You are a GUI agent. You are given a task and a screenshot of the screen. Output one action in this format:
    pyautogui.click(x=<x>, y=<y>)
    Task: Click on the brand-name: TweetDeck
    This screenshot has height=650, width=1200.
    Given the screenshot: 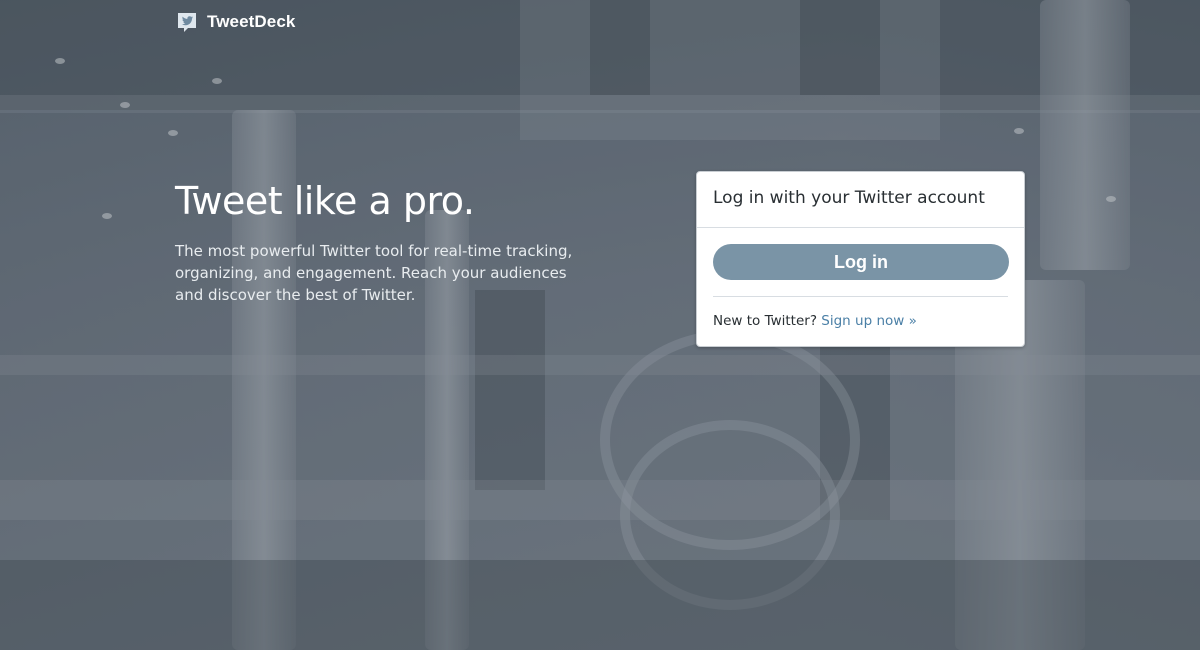 What is the action you would take?
    pyautogui.click(x=251, y=21)
    